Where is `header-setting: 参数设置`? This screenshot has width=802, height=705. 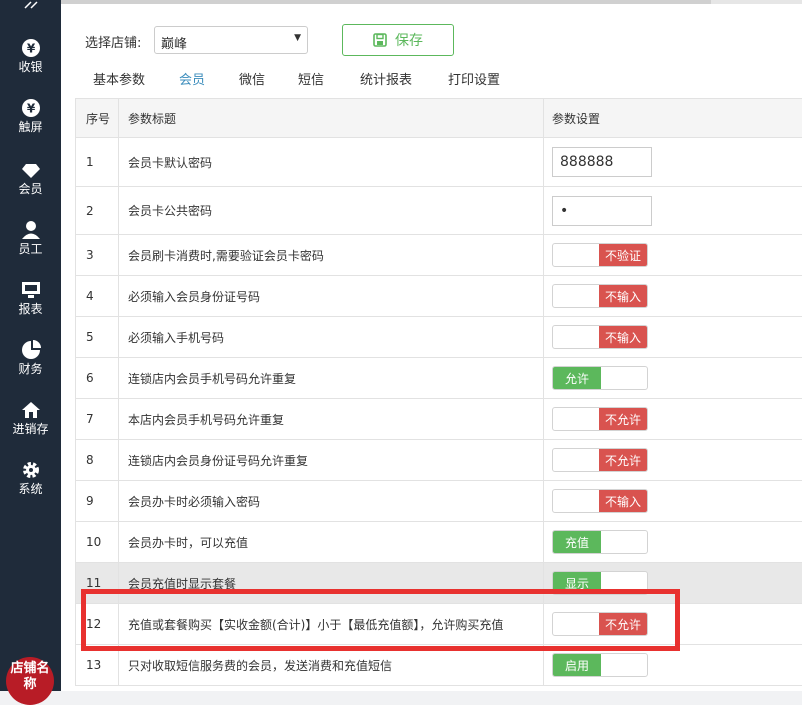 header-setting: 参数设置 is located at coordinates (576, 118).